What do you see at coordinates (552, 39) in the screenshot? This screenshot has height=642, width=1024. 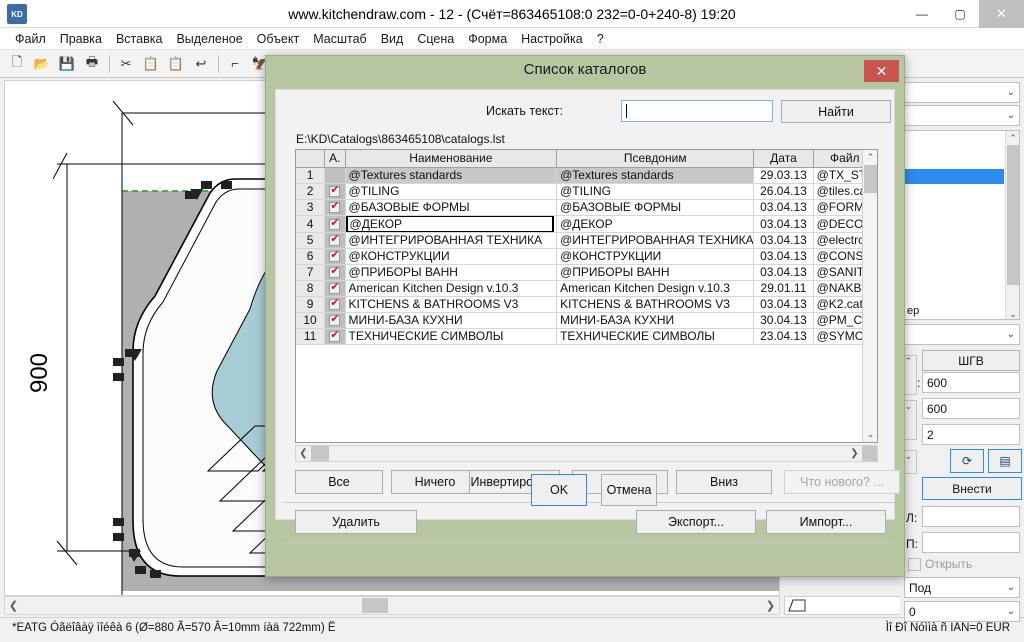 I see `menu-item-settings: Настройка` at bounding box center [552, 39].